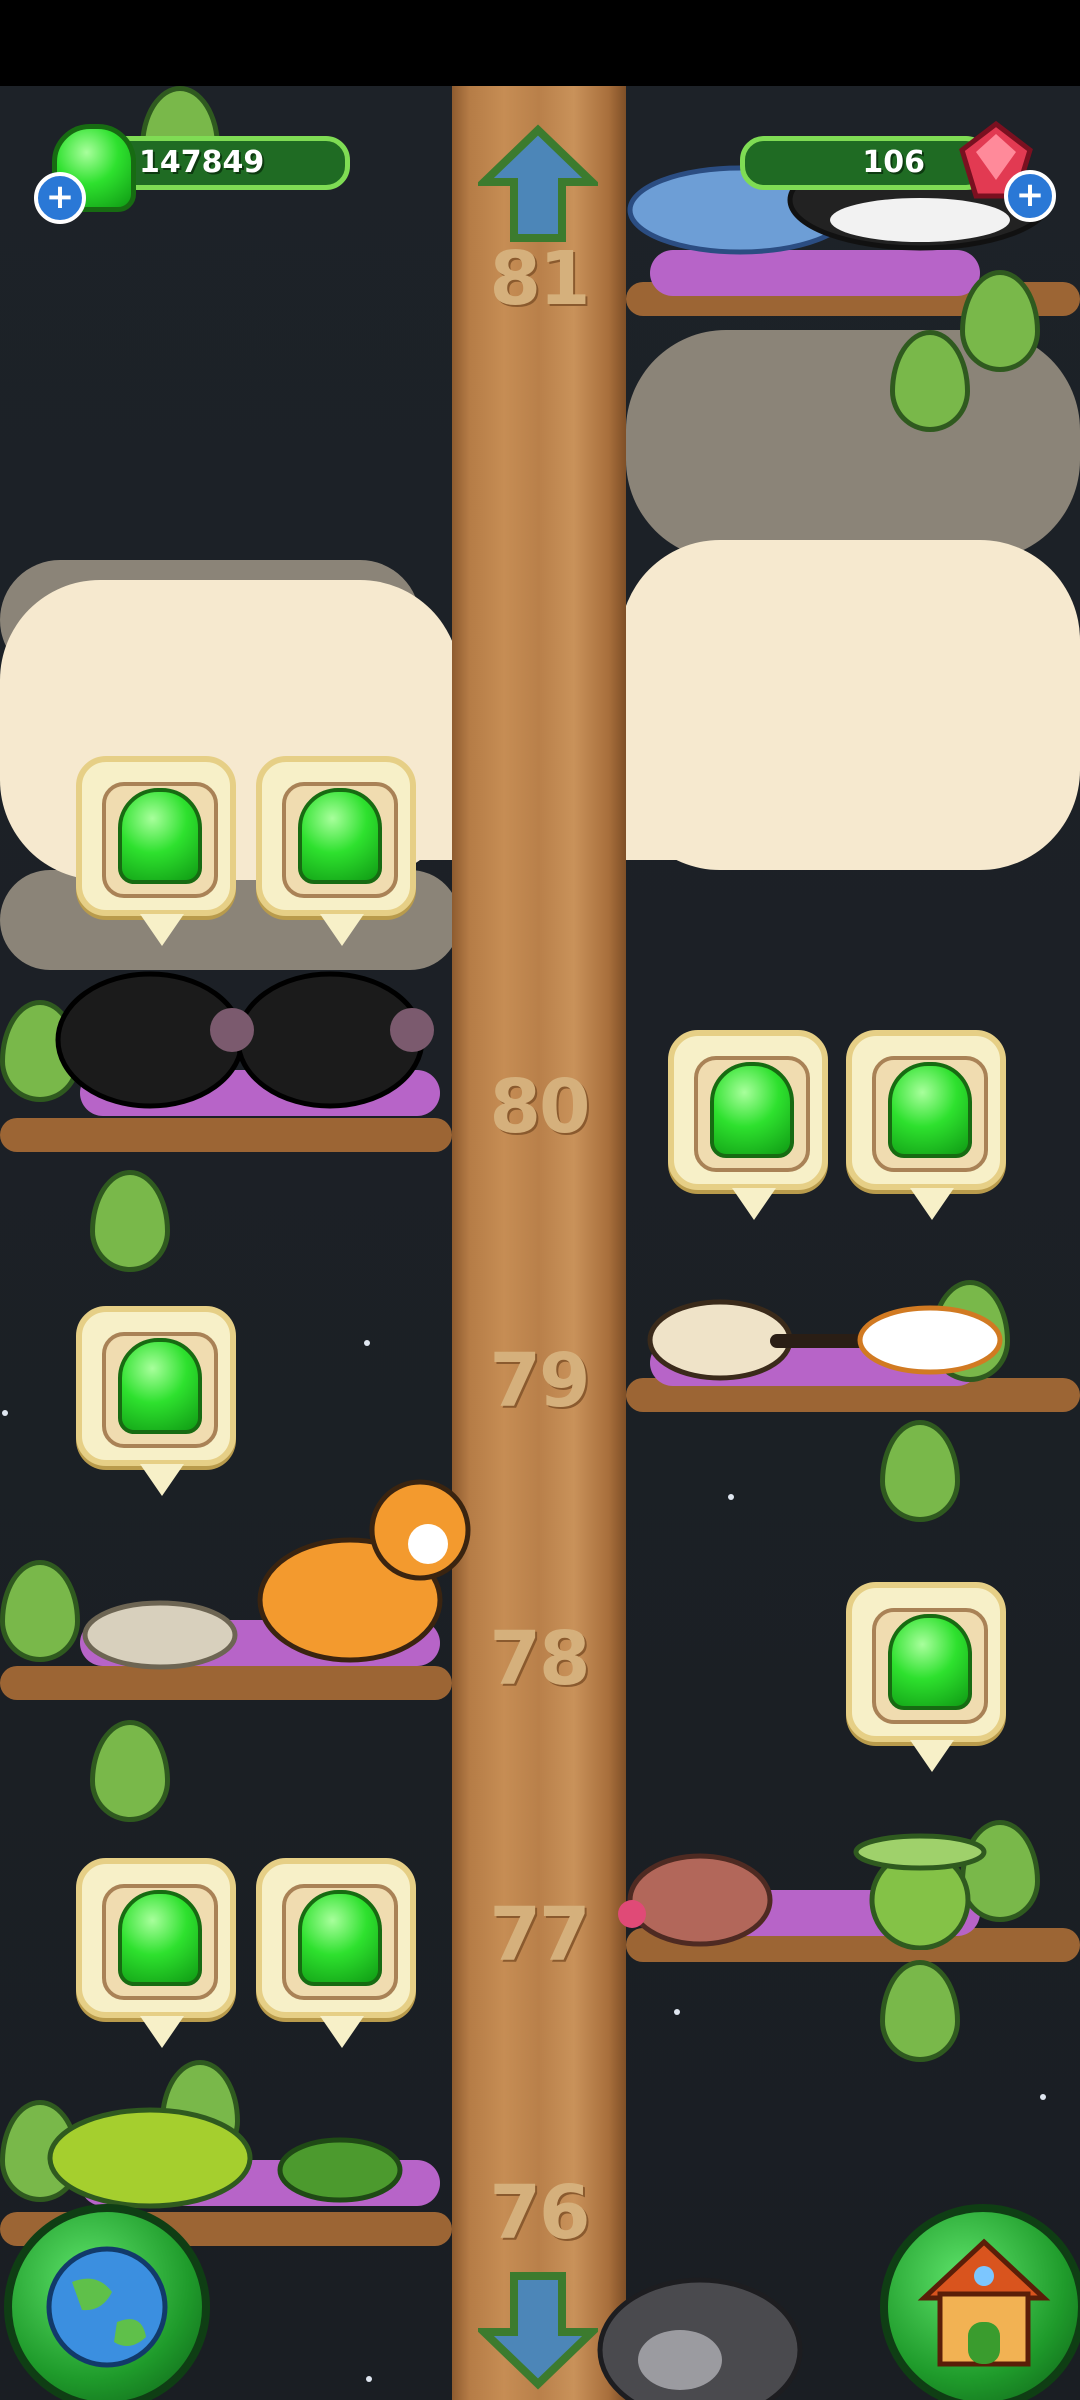 The image size is (1080, 2400). I want to click on ruby-counter: 106, so click(865, 163).